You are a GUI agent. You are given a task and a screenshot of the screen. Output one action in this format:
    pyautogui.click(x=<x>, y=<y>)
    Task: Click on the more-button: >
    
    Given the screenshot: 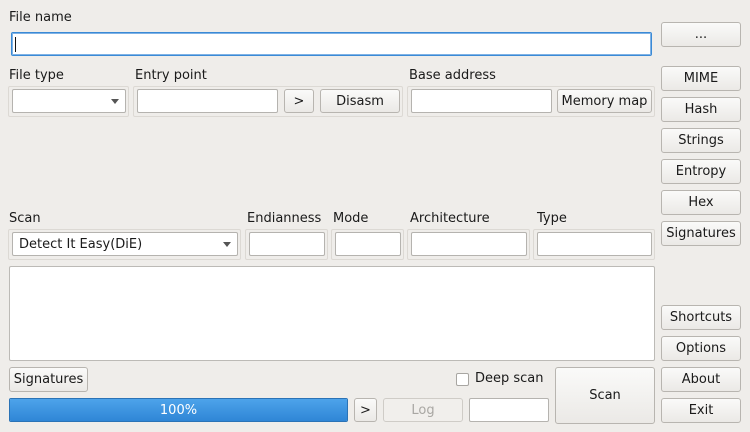 What is the action you would take?
    pyautogui.click(x=365, y=410)
    